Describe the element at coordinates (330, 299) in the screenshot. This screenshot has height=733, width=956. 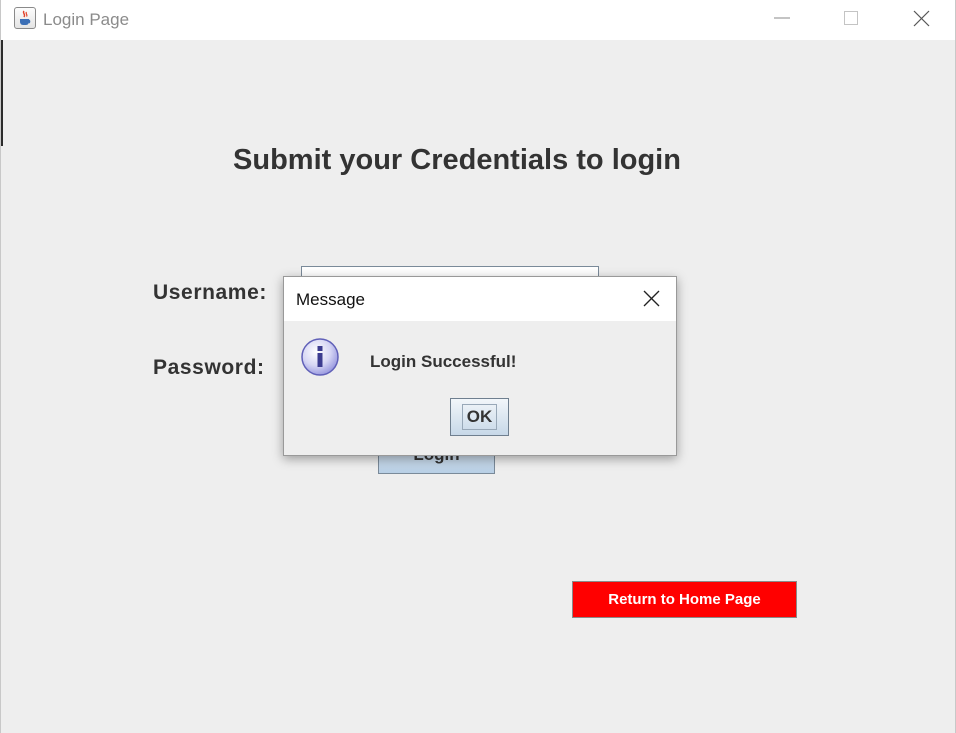
I see `dialog-title: Message` at that location.